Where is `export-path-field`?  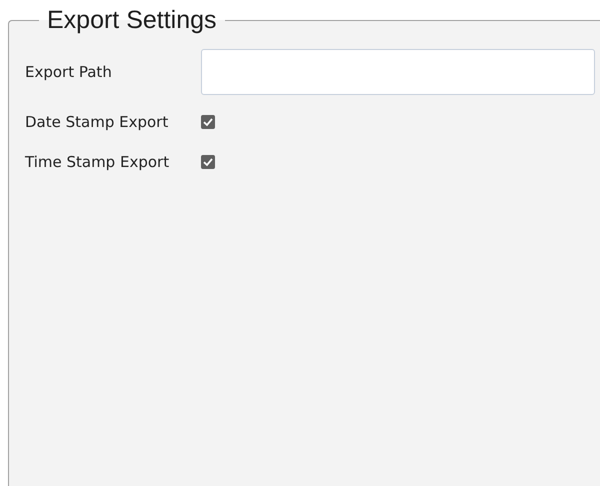 export-path-field is located at coordinates (398, 72).